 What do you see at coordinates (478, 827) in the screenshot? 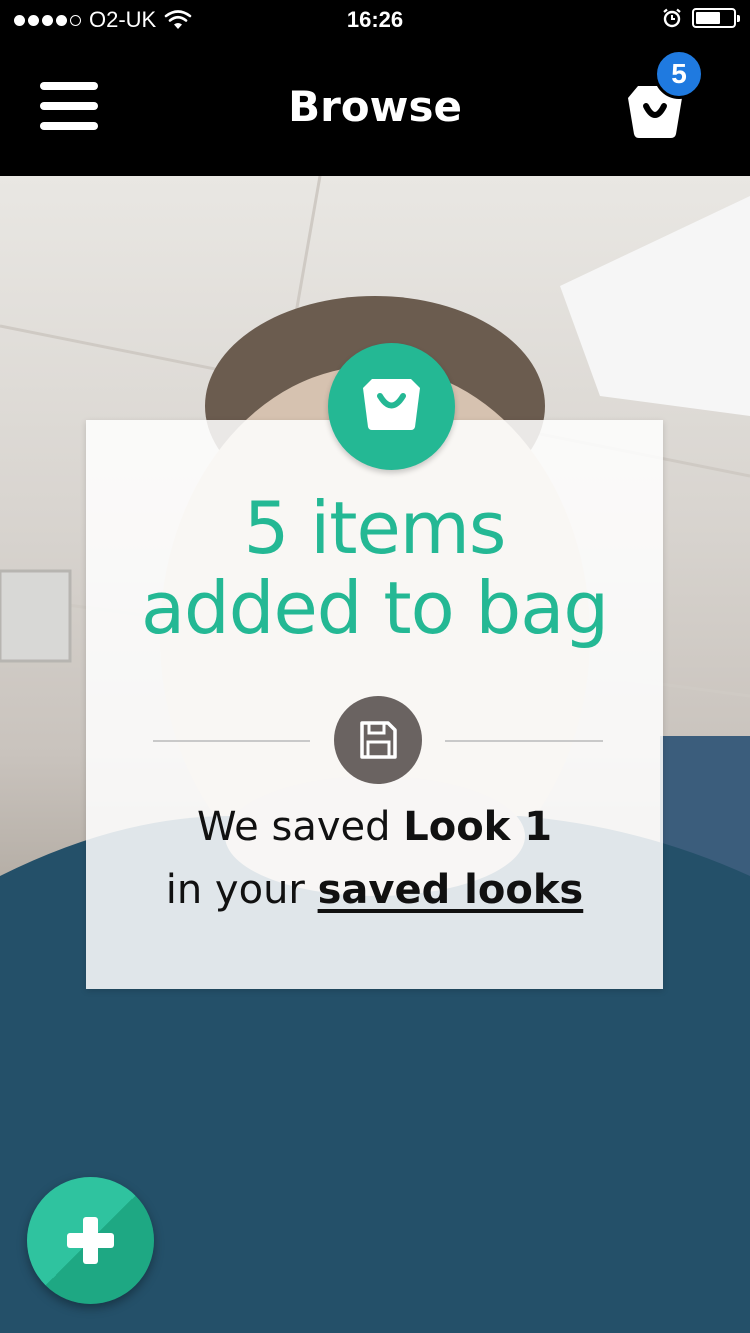
I see `look-name: Look 1` at bounding box center [478, 827].